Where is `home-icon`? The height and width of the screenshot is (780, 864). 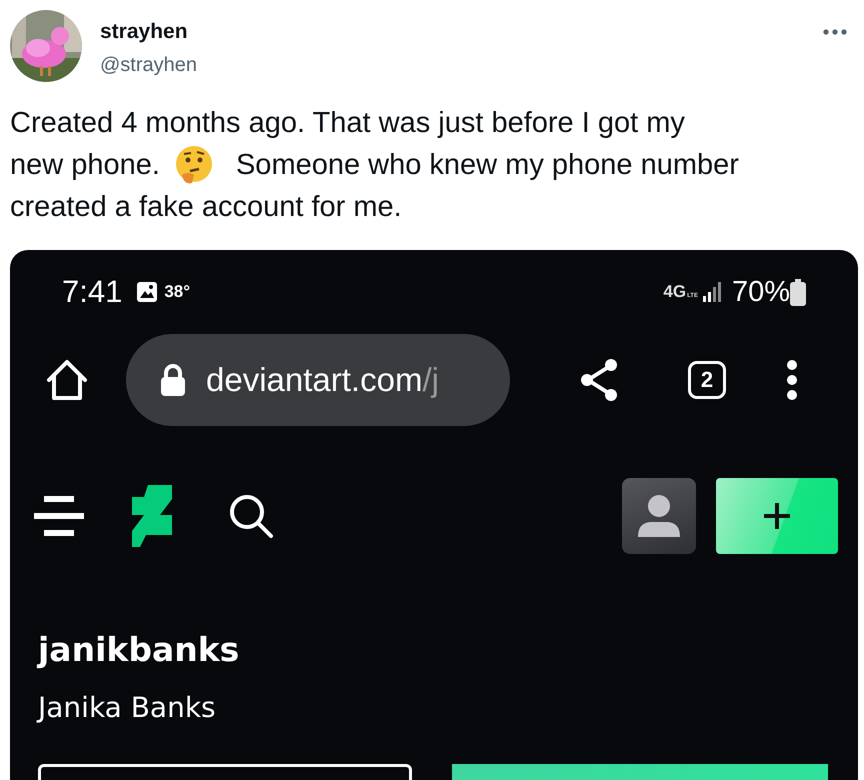
home-icon is located at coordinates (67, 380).